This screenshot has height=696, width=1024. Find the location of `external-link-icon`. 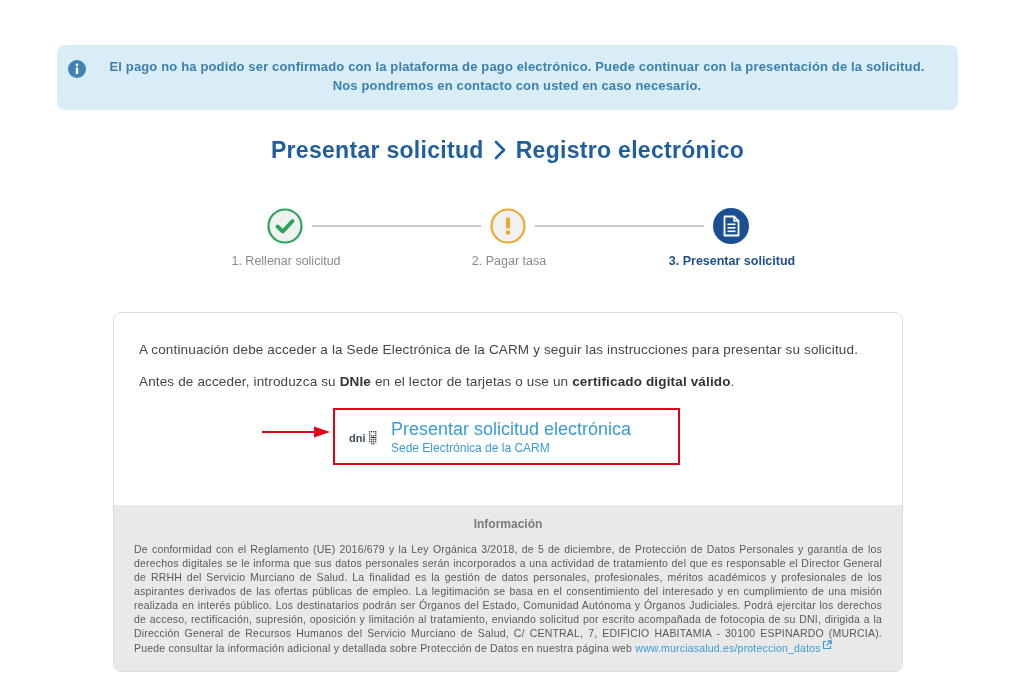

external-link-icon is located at coordinates (826, 645).